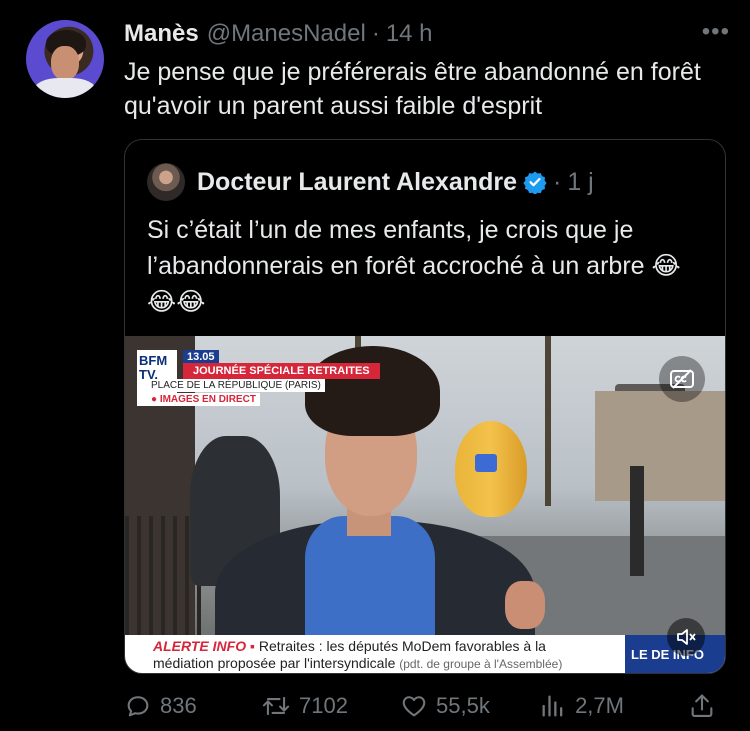  What do you see at coordinates (323, 705) in the screenshot?
I see `retweet-count: 7102` at bounding box center [323, 705].